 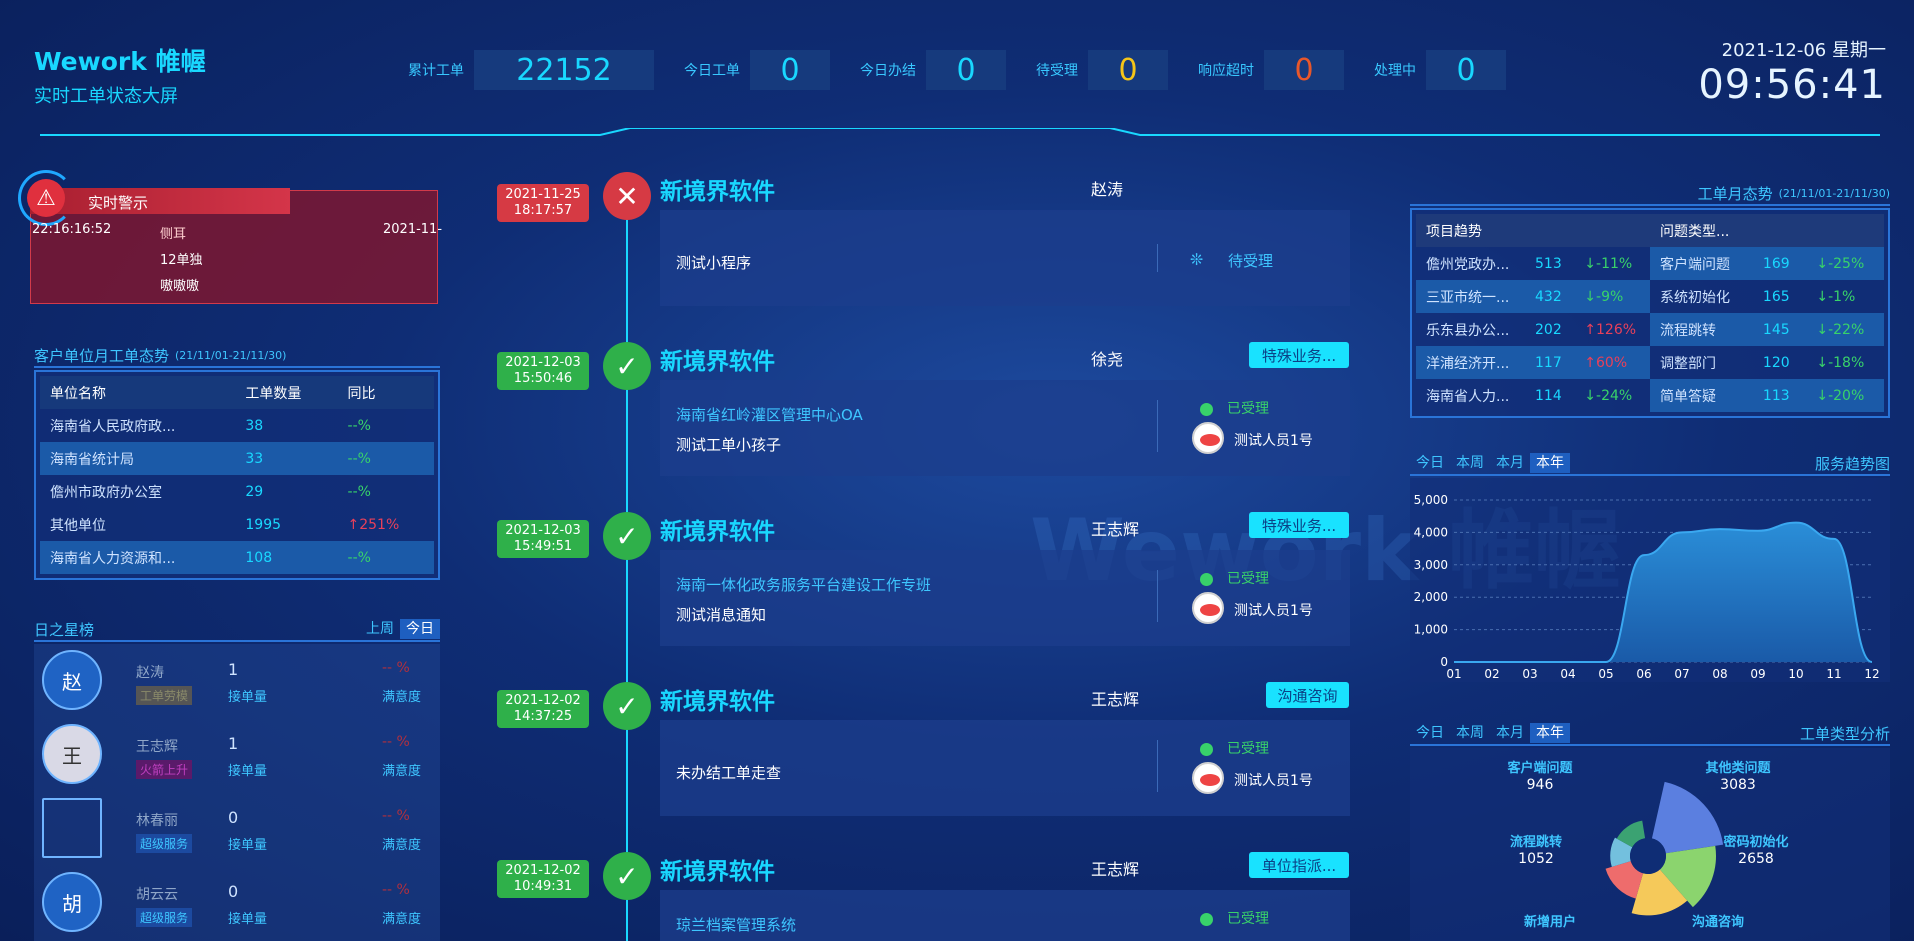 What do you see at coordinates (120, 75) in the screenshot?
I see `brand: Wework 帷幄 实时工单状态大屏` at bounding box center [120, 75].